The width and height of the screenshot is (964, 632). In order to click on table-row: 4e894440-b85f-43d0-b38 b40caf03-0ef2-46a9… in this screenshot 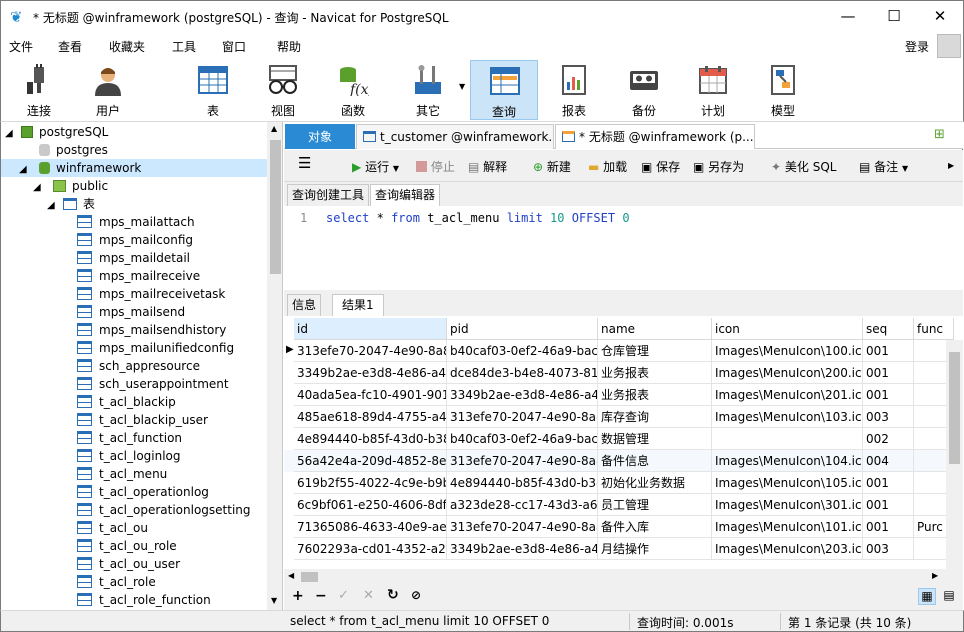, I will do `click(619, 439)`.